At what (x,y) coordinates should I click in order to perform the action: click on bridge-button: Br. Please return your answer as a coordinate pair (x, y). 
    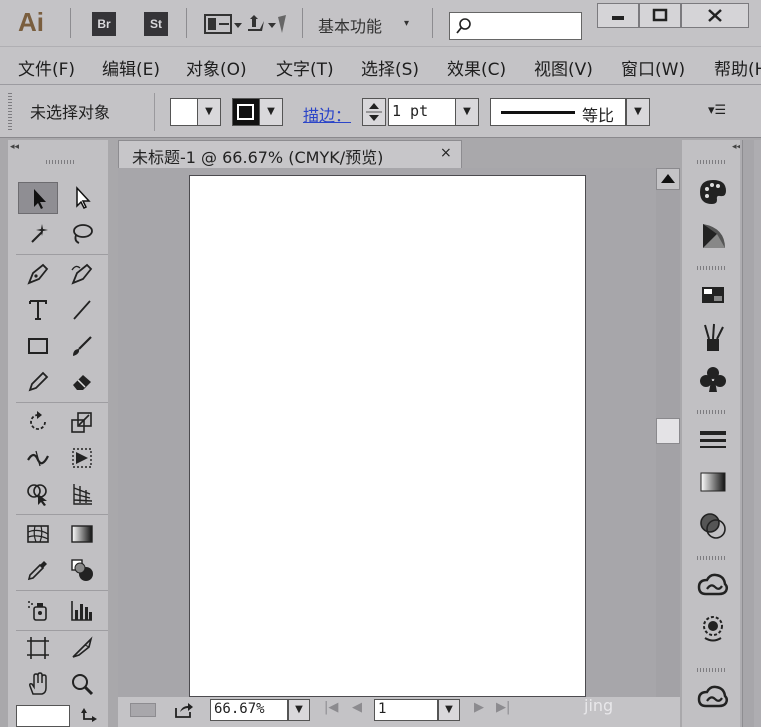
    Looking at the image, I should click on (104, 24).